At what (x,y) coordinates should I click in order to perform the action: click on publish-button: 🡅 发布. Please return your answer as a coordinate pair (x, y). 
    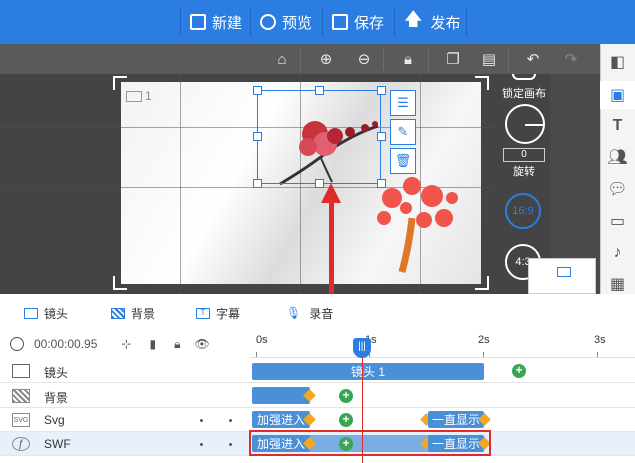
    Looking at the image, I should click on (432, 22).